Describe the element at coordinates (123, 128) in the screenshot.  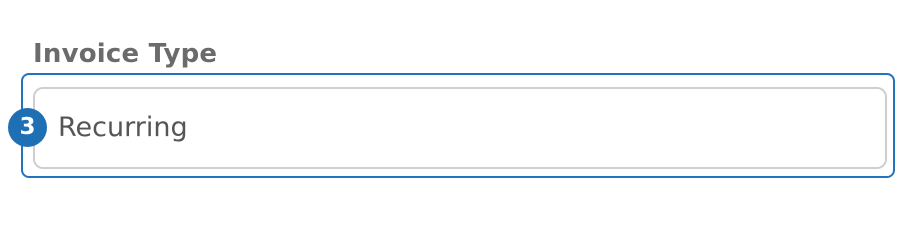
I see `invoice-type-value: Recurring` at that location.